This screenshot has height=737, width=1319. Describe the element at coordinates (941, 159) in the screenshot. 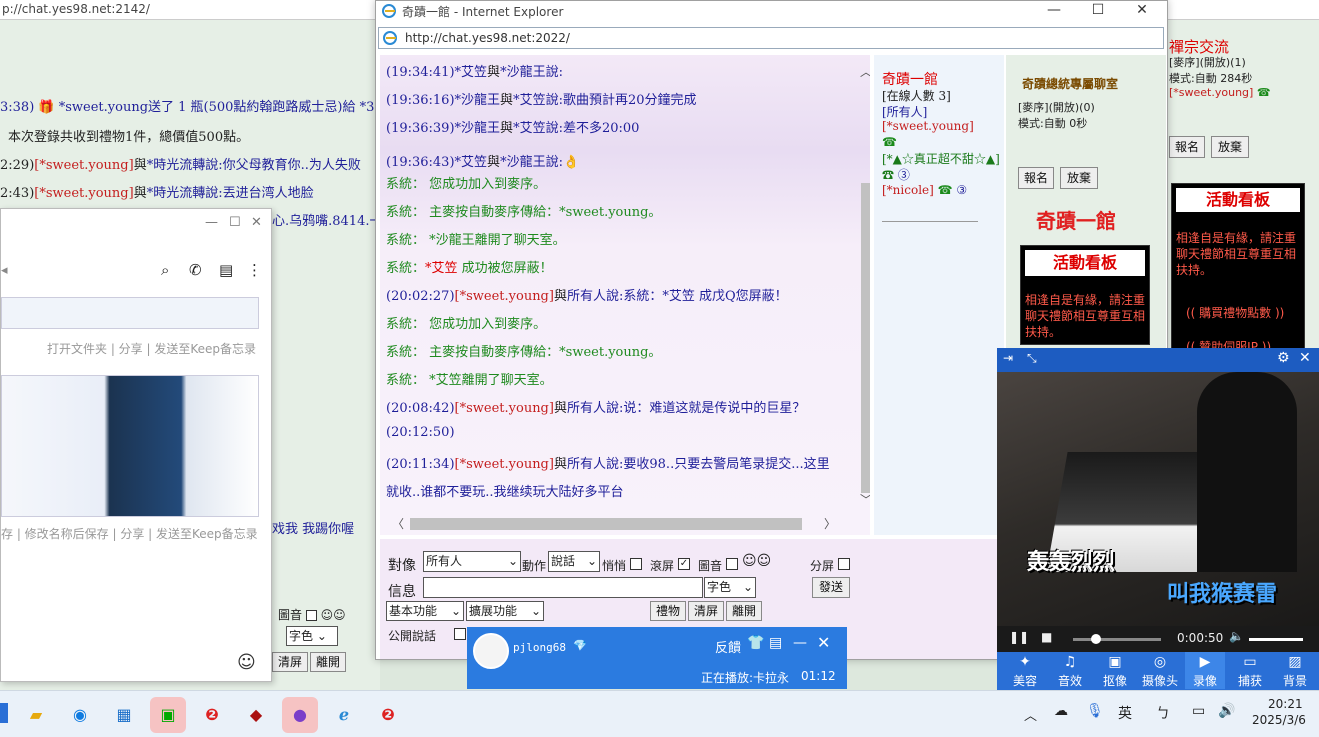

I see `user-name: [*▲☆真正超不甜☆▲]` at that location.